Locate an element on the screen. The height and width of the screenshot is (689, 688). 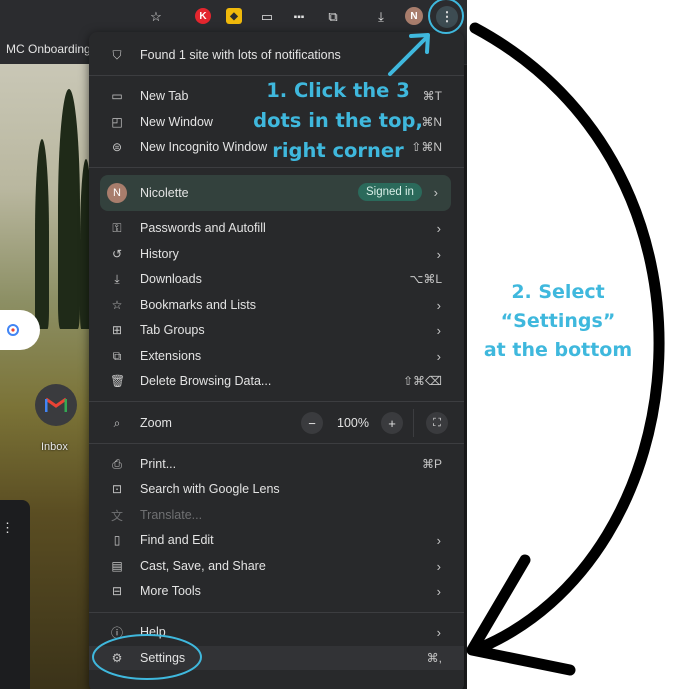
zoom-level: 100% is located at coordinates (353, 423).